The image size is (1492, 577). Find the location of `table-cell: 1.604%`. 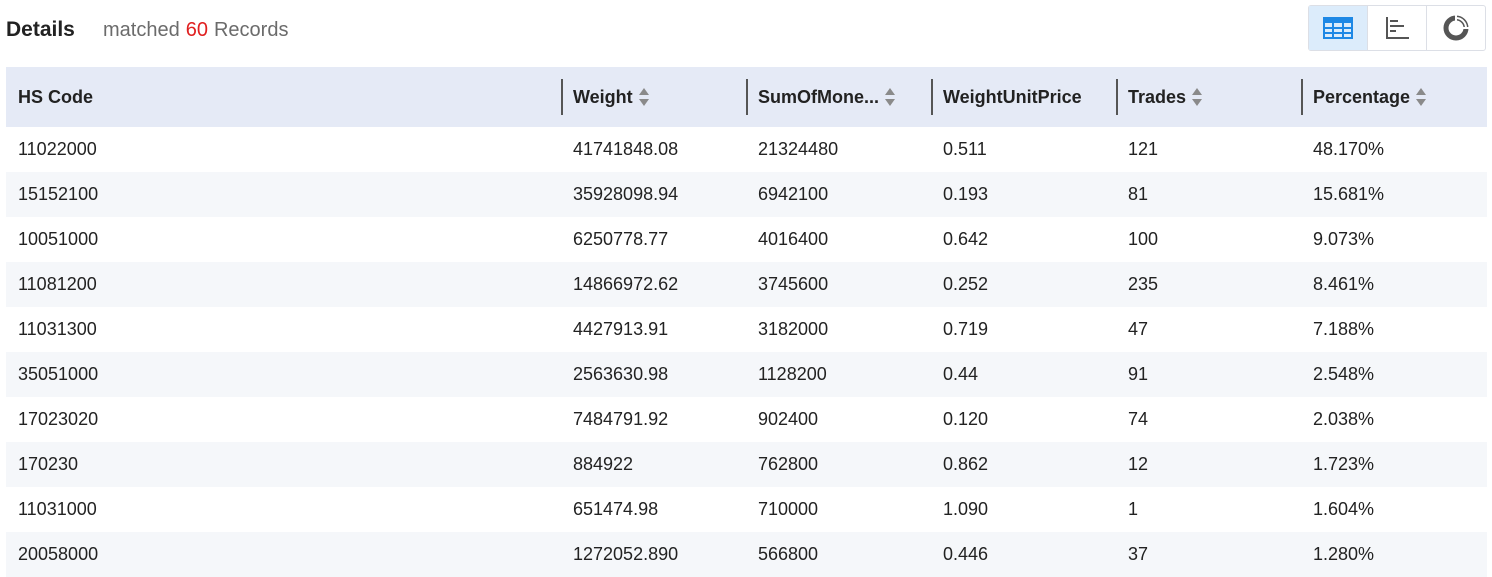

table-cell: 1.604% is located at coordinates (1344, 509).